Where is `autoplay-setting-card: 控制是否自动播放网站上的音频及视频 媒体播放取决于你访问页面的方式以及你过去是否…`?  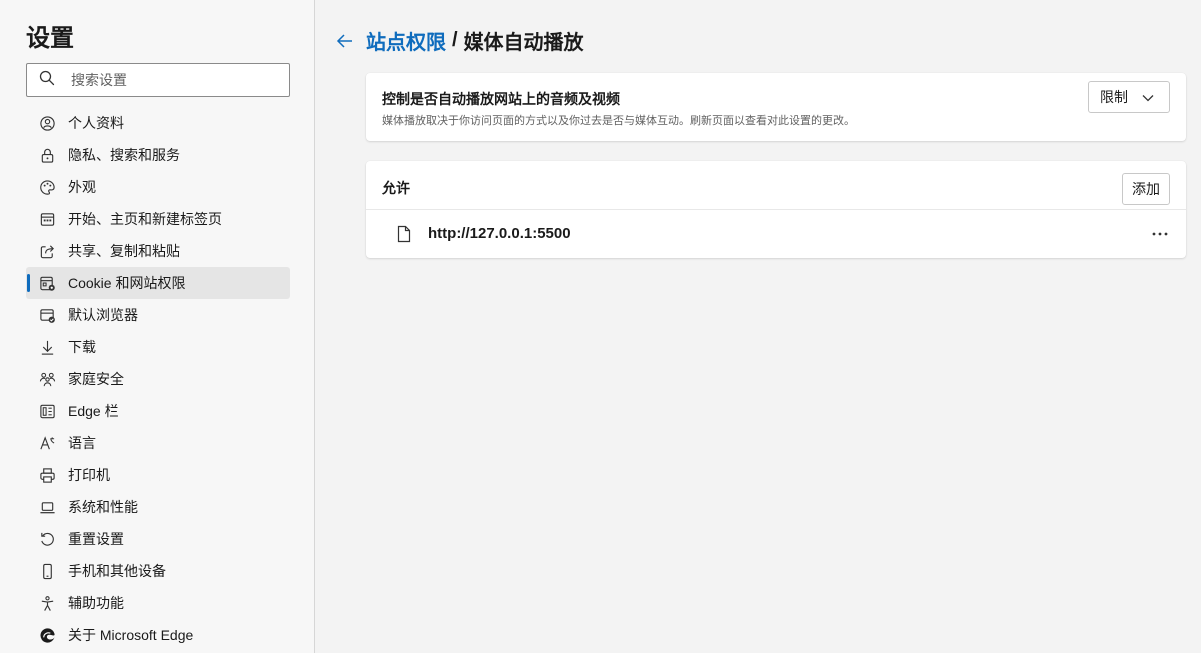 autoplay-setting-card: 控制是否自动播放网站上的音频及视频 媒体播放取决于你访问页面的方式以及你过去是否… is located at coordinates (776, 107).